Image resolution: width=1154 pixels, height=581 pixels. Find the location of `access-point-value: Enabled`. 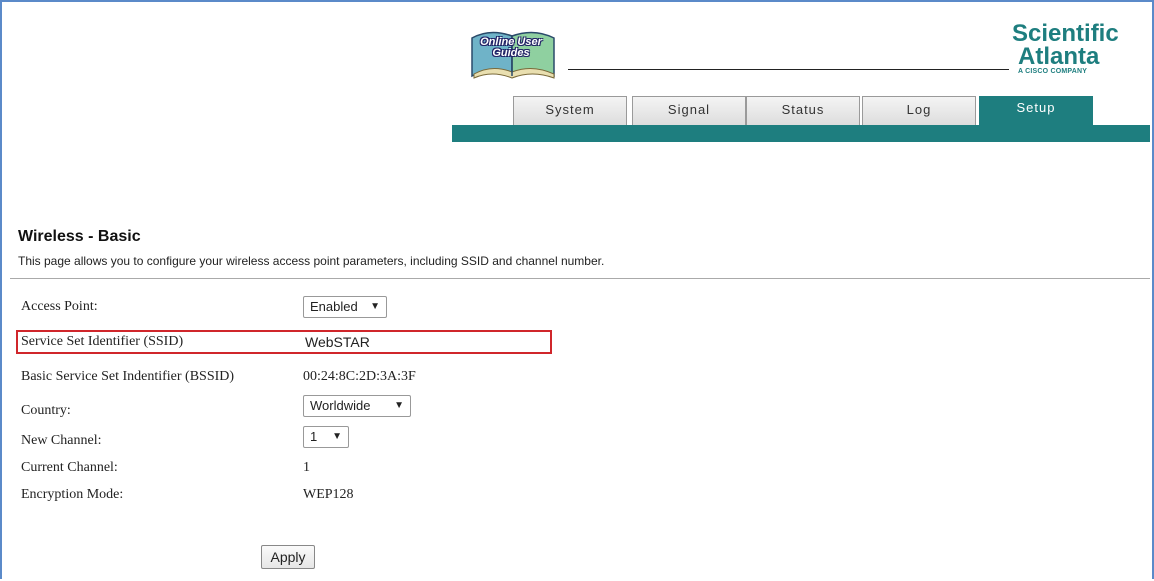

access-point-value: Enabled is located at coordinates (334, 306).